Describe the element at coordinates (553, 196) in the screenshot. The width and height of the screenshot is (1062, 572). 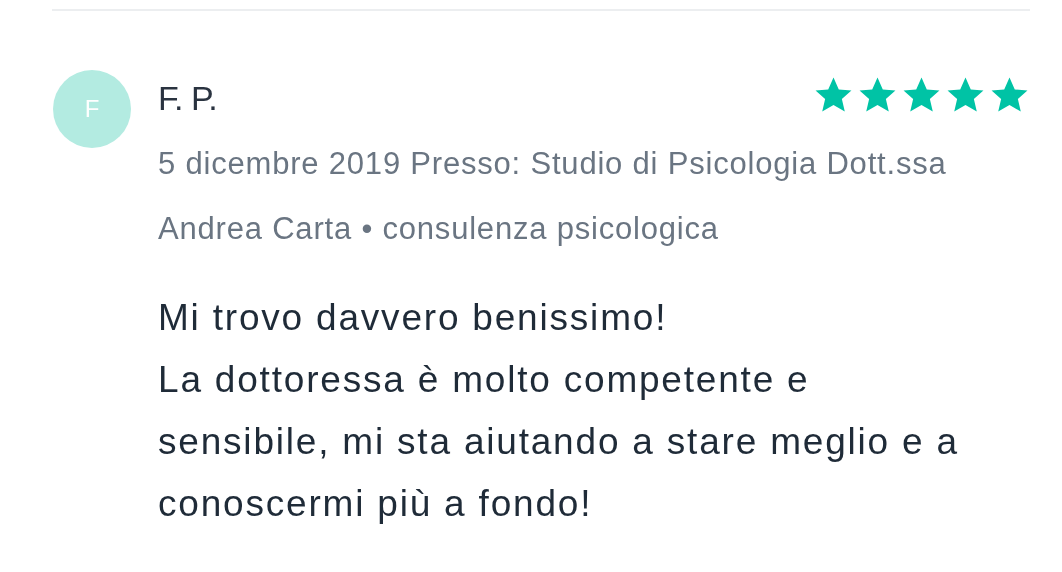
I see `review-meta: 5 dicembre 2019 Presso: Studio di Psicologia Dott.ssa Andrea Carta • consulenza psicologica` at that location.